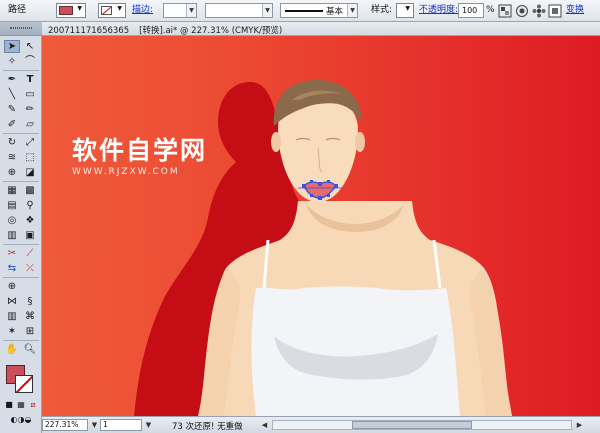  What do you see at coordinates (30, 46) in the screenshot?
I see `direct-selection-tool-icon: ↖` at bounding box center [30, 46].